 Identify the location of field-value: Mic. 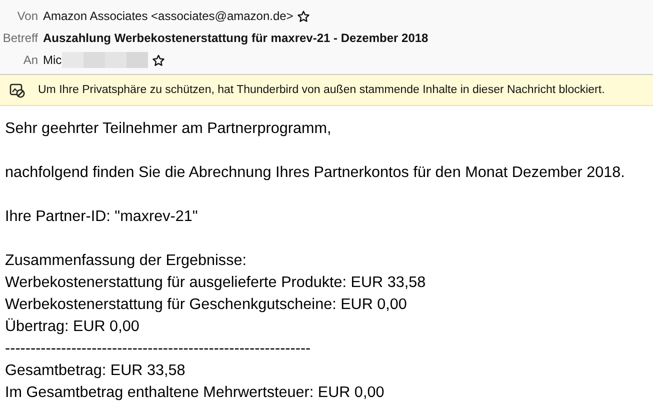
(52, 60).